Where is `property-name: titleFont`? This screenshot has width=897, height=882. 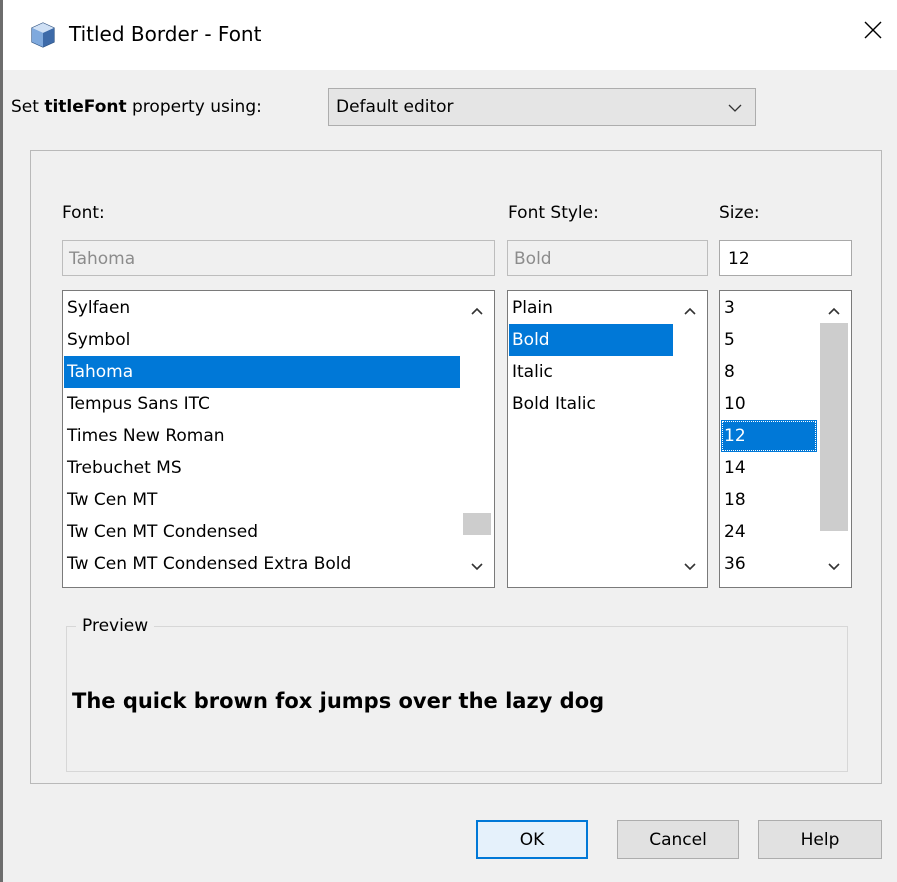
property-name: titleFont is located at coordinates (85, 107).